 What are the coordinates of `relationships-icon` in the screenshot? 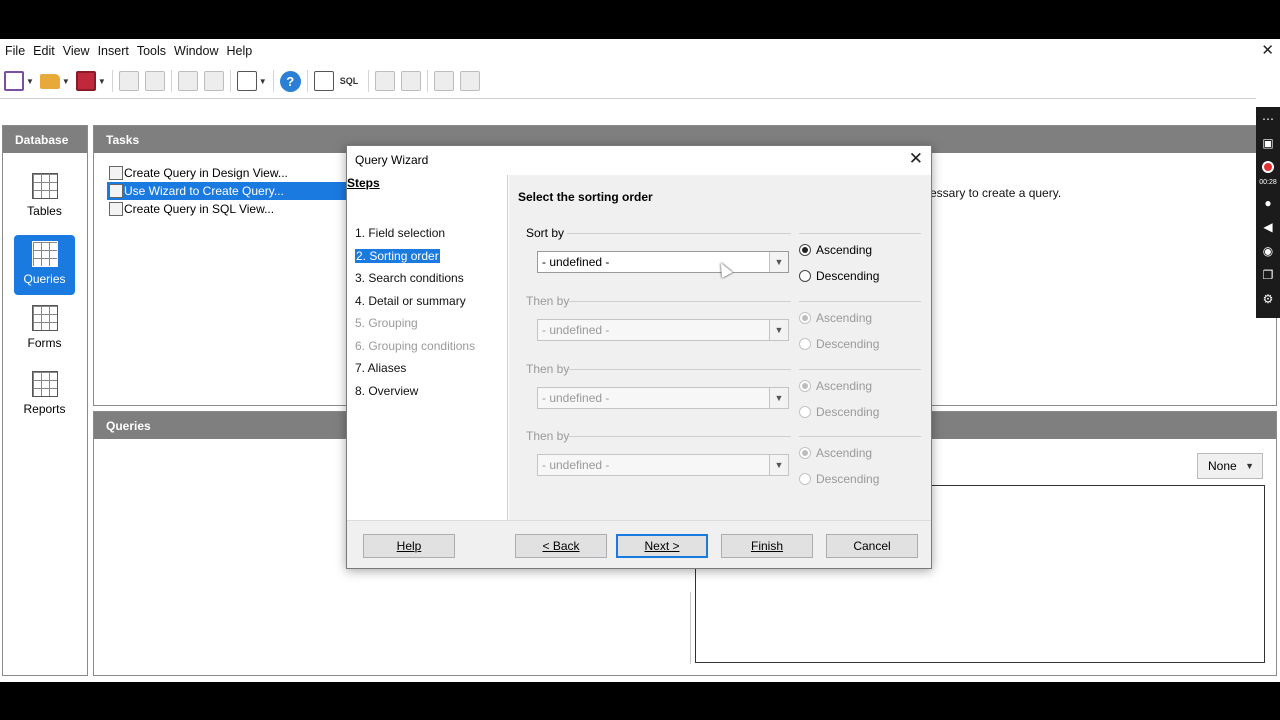 It's located at (410, 81).